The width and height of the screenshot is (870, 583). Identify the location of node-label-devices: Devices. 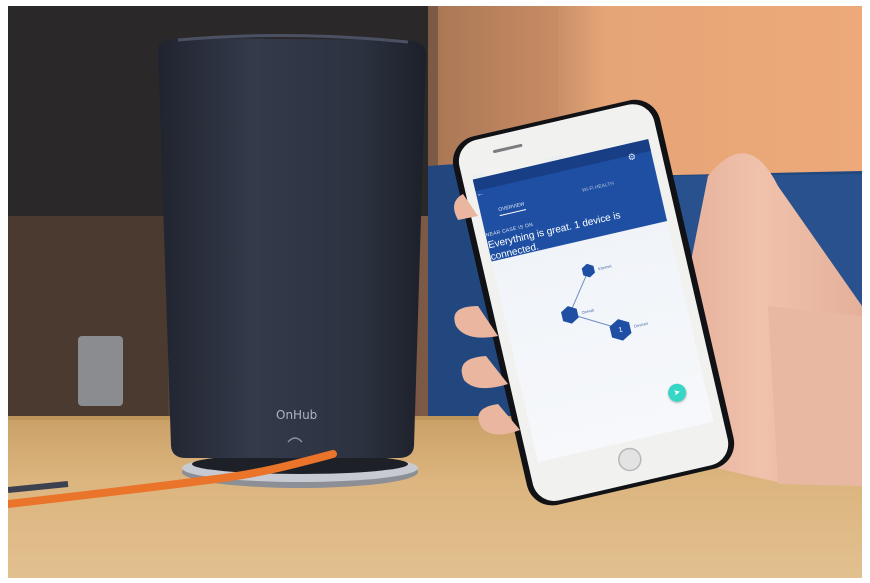
(640, 325).